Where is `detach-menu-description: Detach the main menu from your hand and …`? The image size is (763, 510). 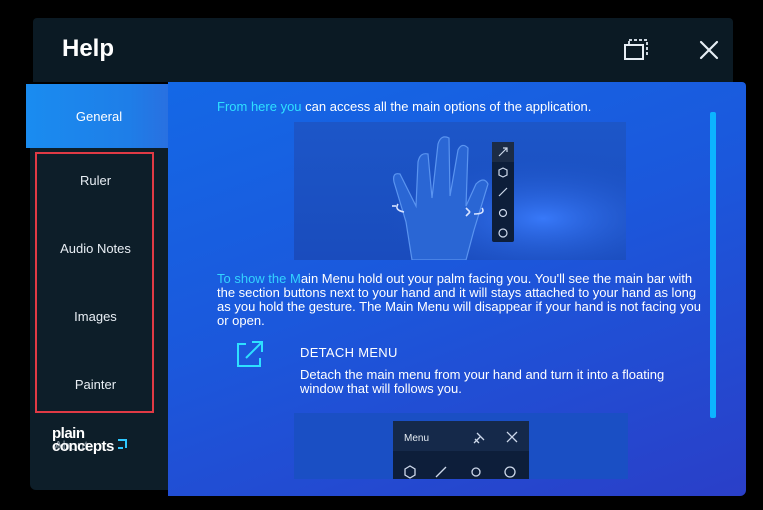
detach-menu-description: Detach the main menu from your hand and … is located at coordinates (482, 381).